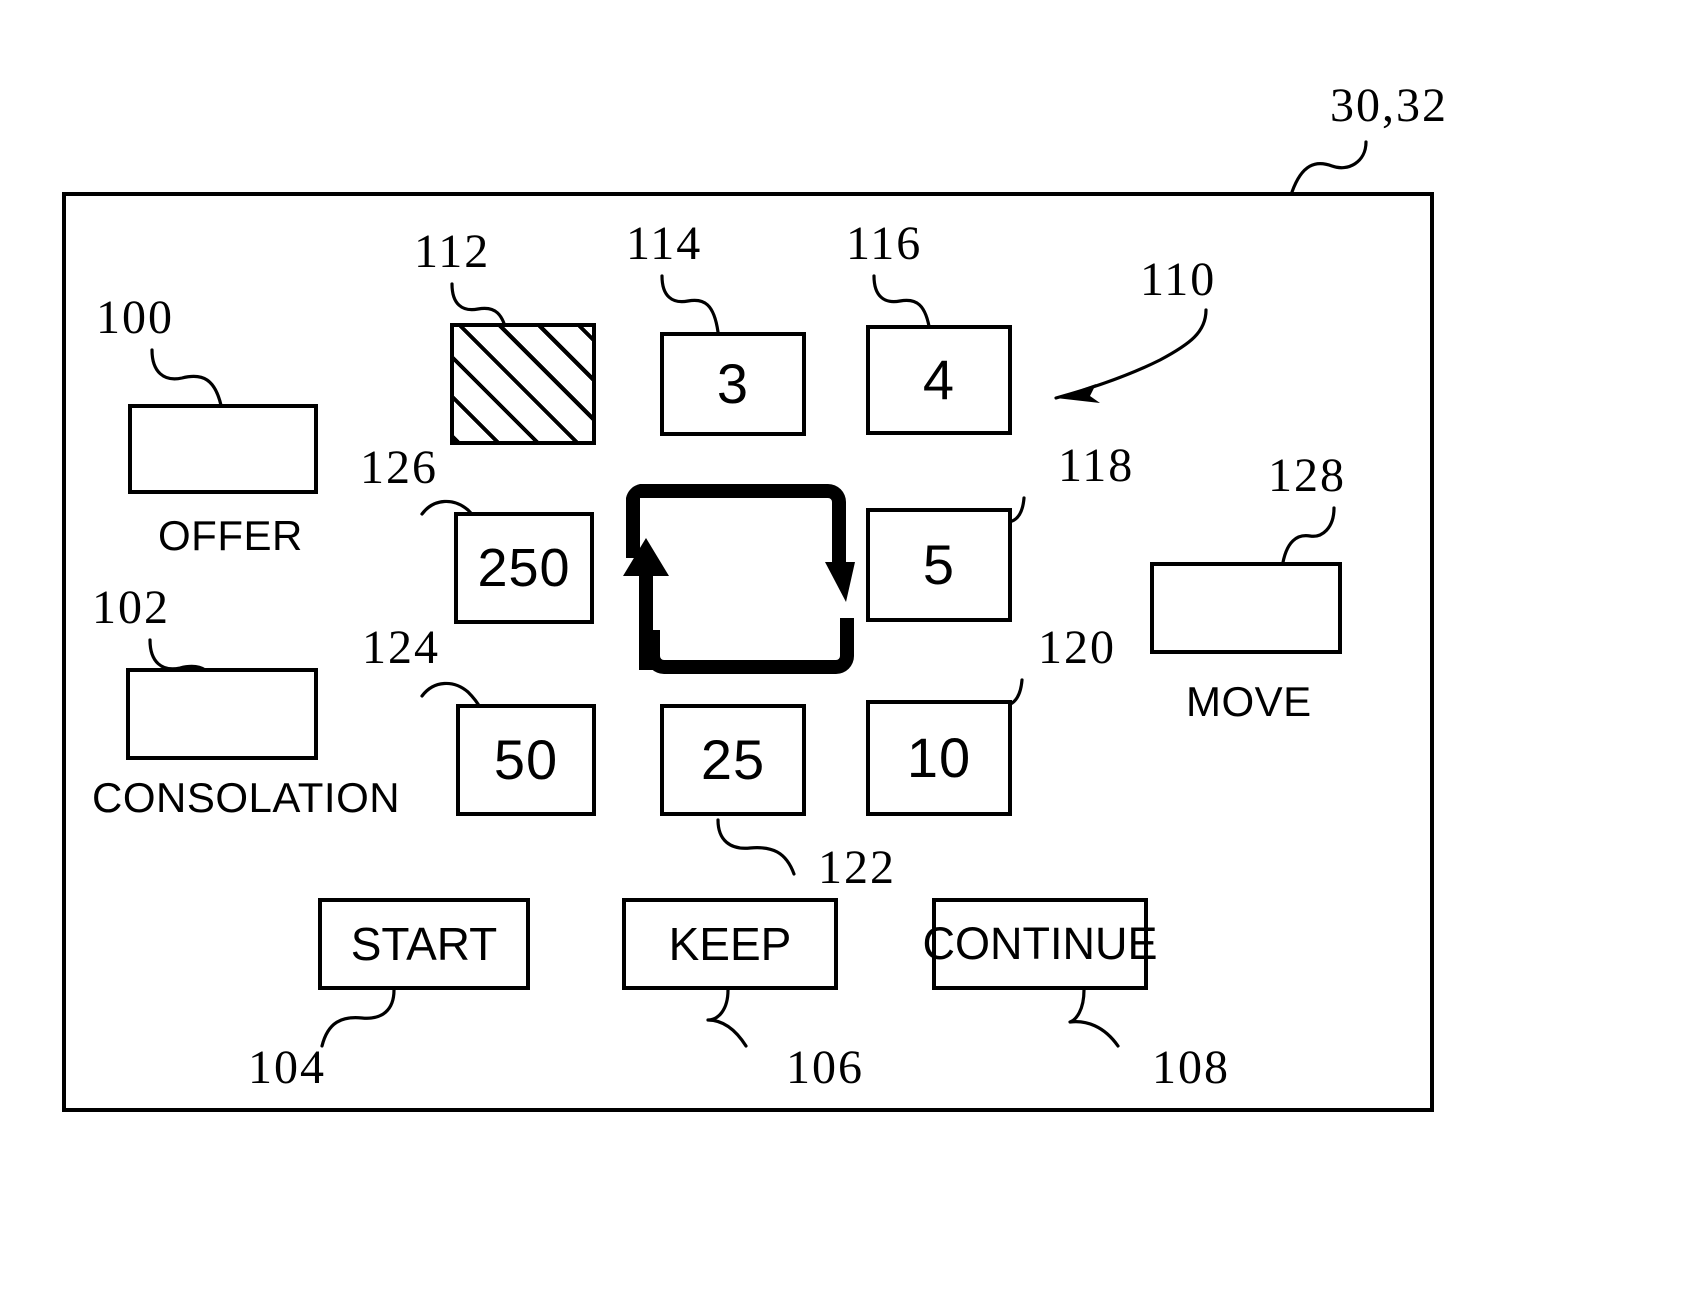  Describe the element at coordinates (246, 797) in the screenshot. I see `consolation-label: CONSOLATION` at that location.